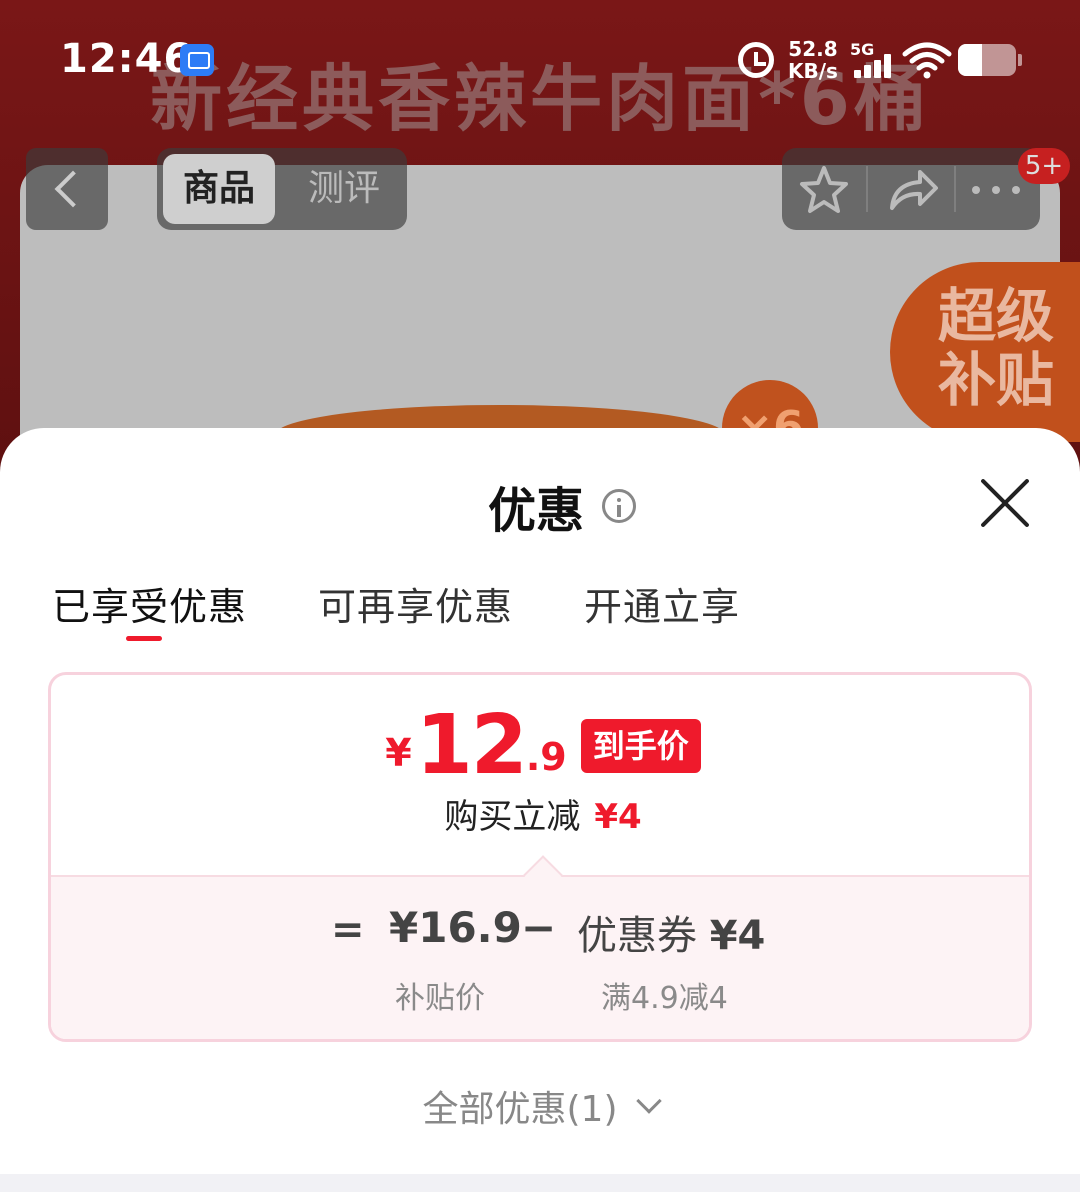  I want to click on status-time: 12:46, so click(126, 59).